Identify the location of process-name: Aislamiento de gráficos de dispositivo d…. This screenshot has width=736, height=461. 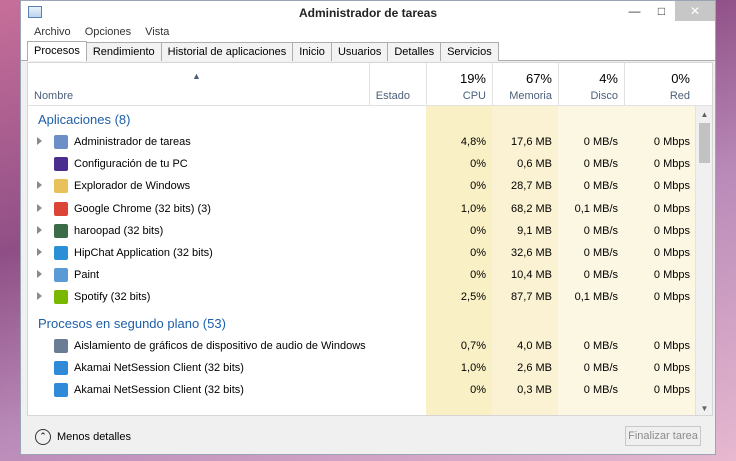
(220, 345).